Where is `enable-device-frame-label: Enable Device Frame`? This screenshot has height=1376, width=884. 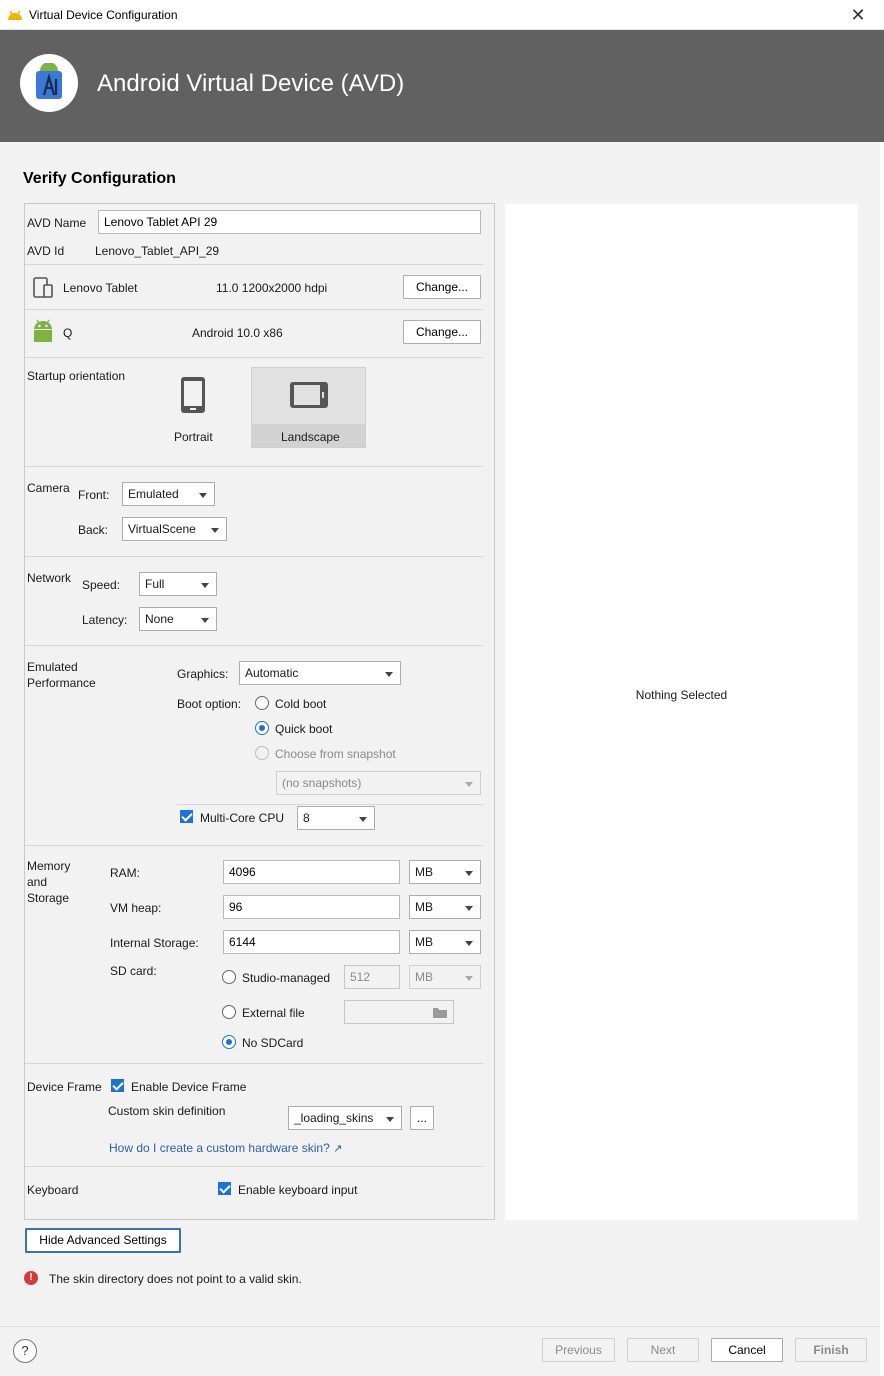
enable-device-frame-label: Enable Device Frame is located at coordinates (189, 1087).